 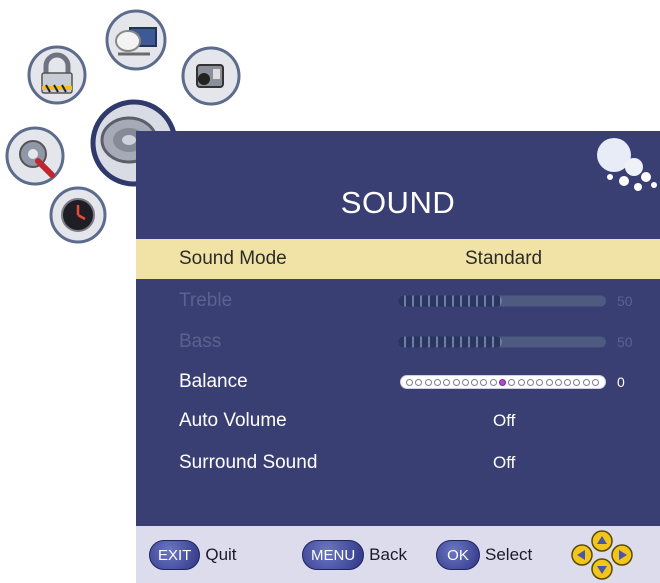 I want to click on bass-slider, so click(x=502, y=342).